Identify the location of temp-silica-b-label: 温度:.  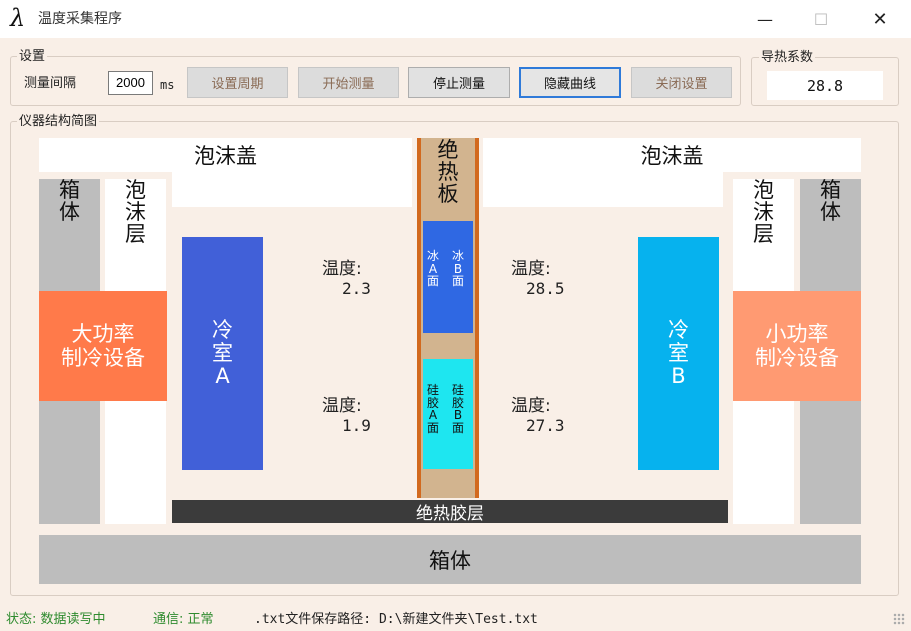
(531, 406).